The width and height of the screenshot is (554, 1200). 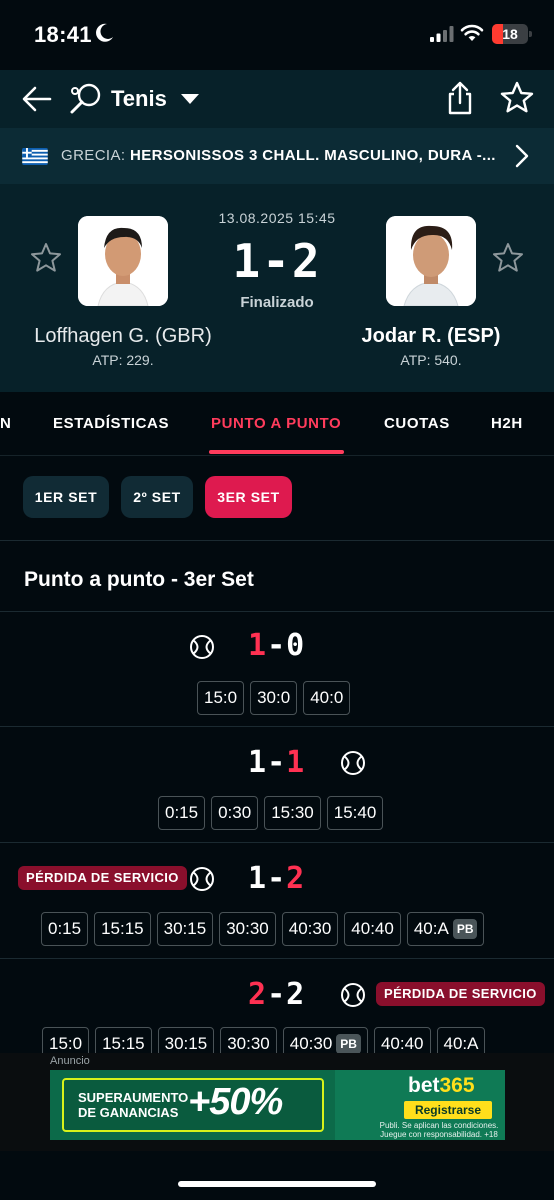 What do you see at coordinates (111, 423) in the screenshot?
I see `tab-estadisticas: ESTADÍSTICAS` at bounding box center [111, 423].